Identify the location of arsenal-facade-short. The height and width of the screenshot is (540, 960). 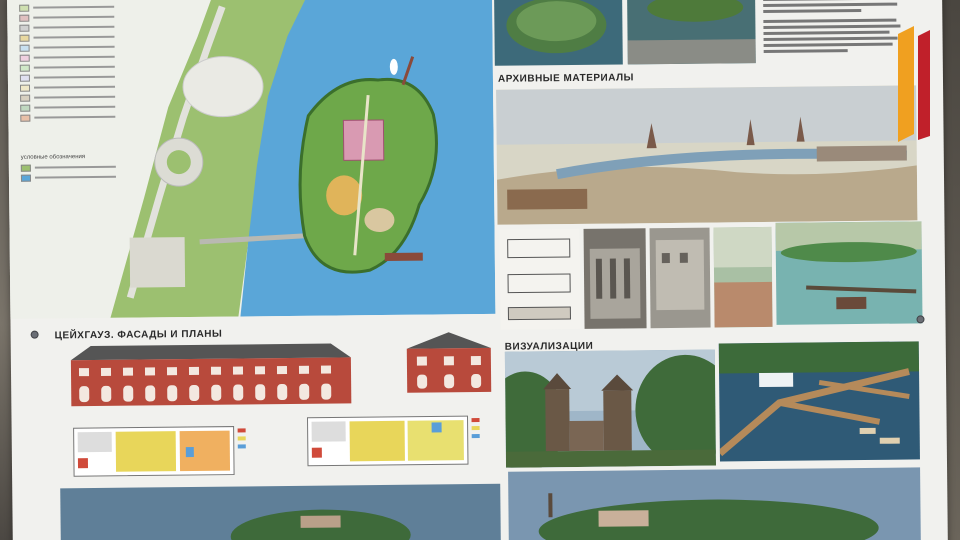
(449, 363).